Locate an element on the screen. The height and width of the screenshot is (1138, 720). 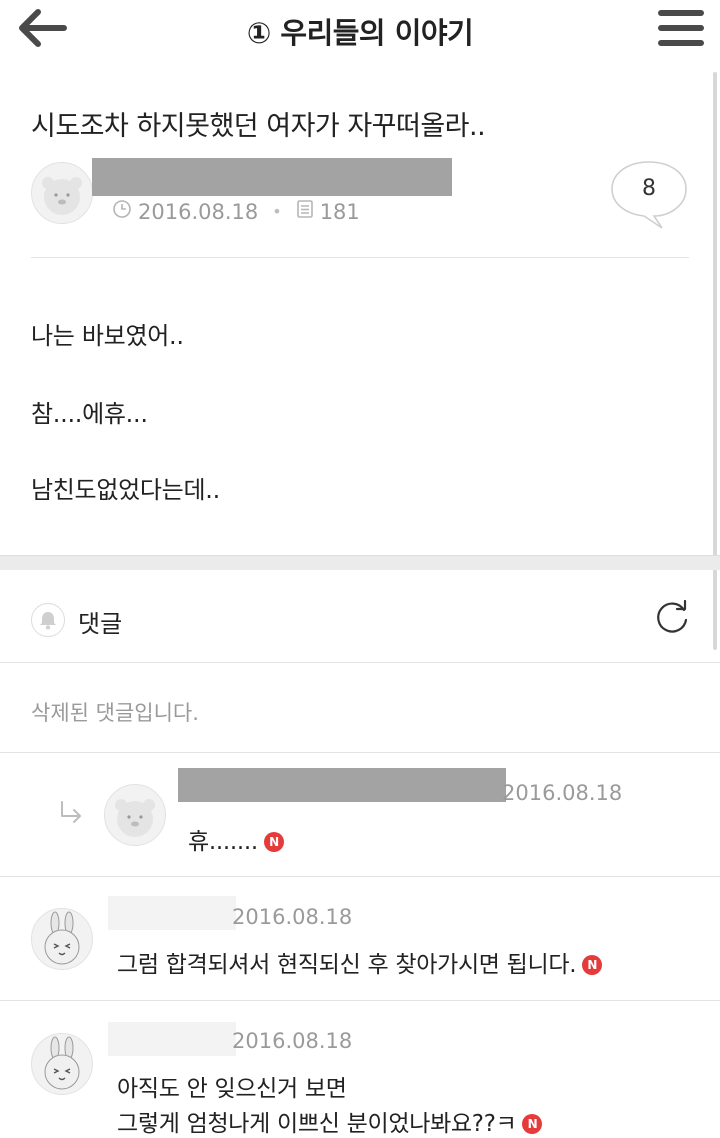
comment-text: 그럼 합격되셔서 현직되신 후 찾아가시면 됩니다. N is located at coordinates (360, 962).